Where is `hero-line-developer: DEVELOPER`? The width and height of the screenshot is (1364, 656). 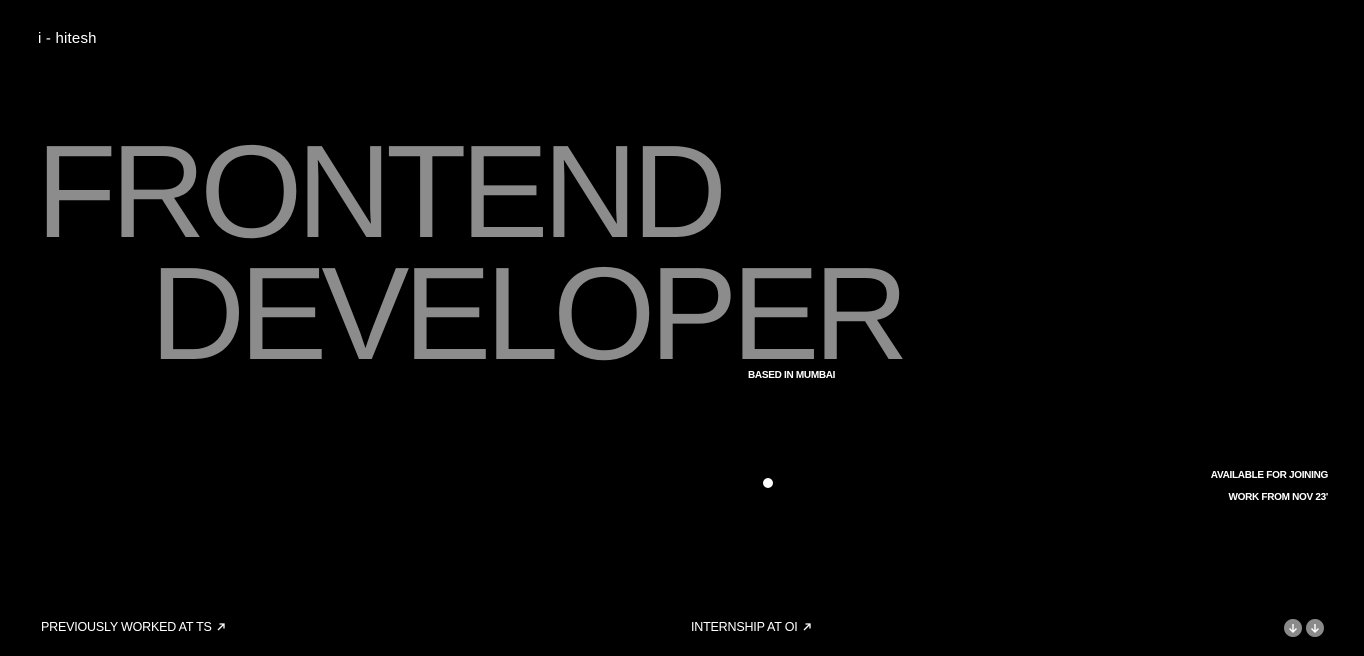
hero-line-developer: DEVELOPER is located at coordinates (529, 313).